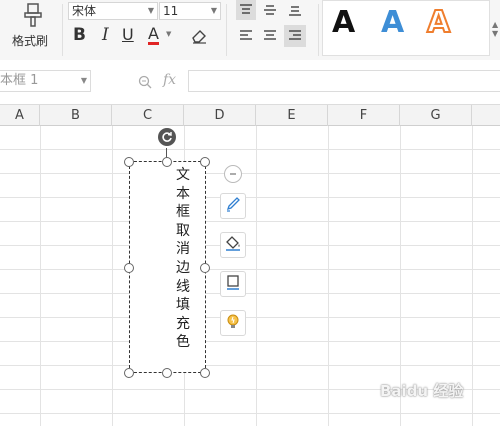 Image resolution: width=500 pixels, height=426 pixels. Describe the element at coordinates (167, 373) in the screenshot. I see `resize-handle-bottom` at that location.